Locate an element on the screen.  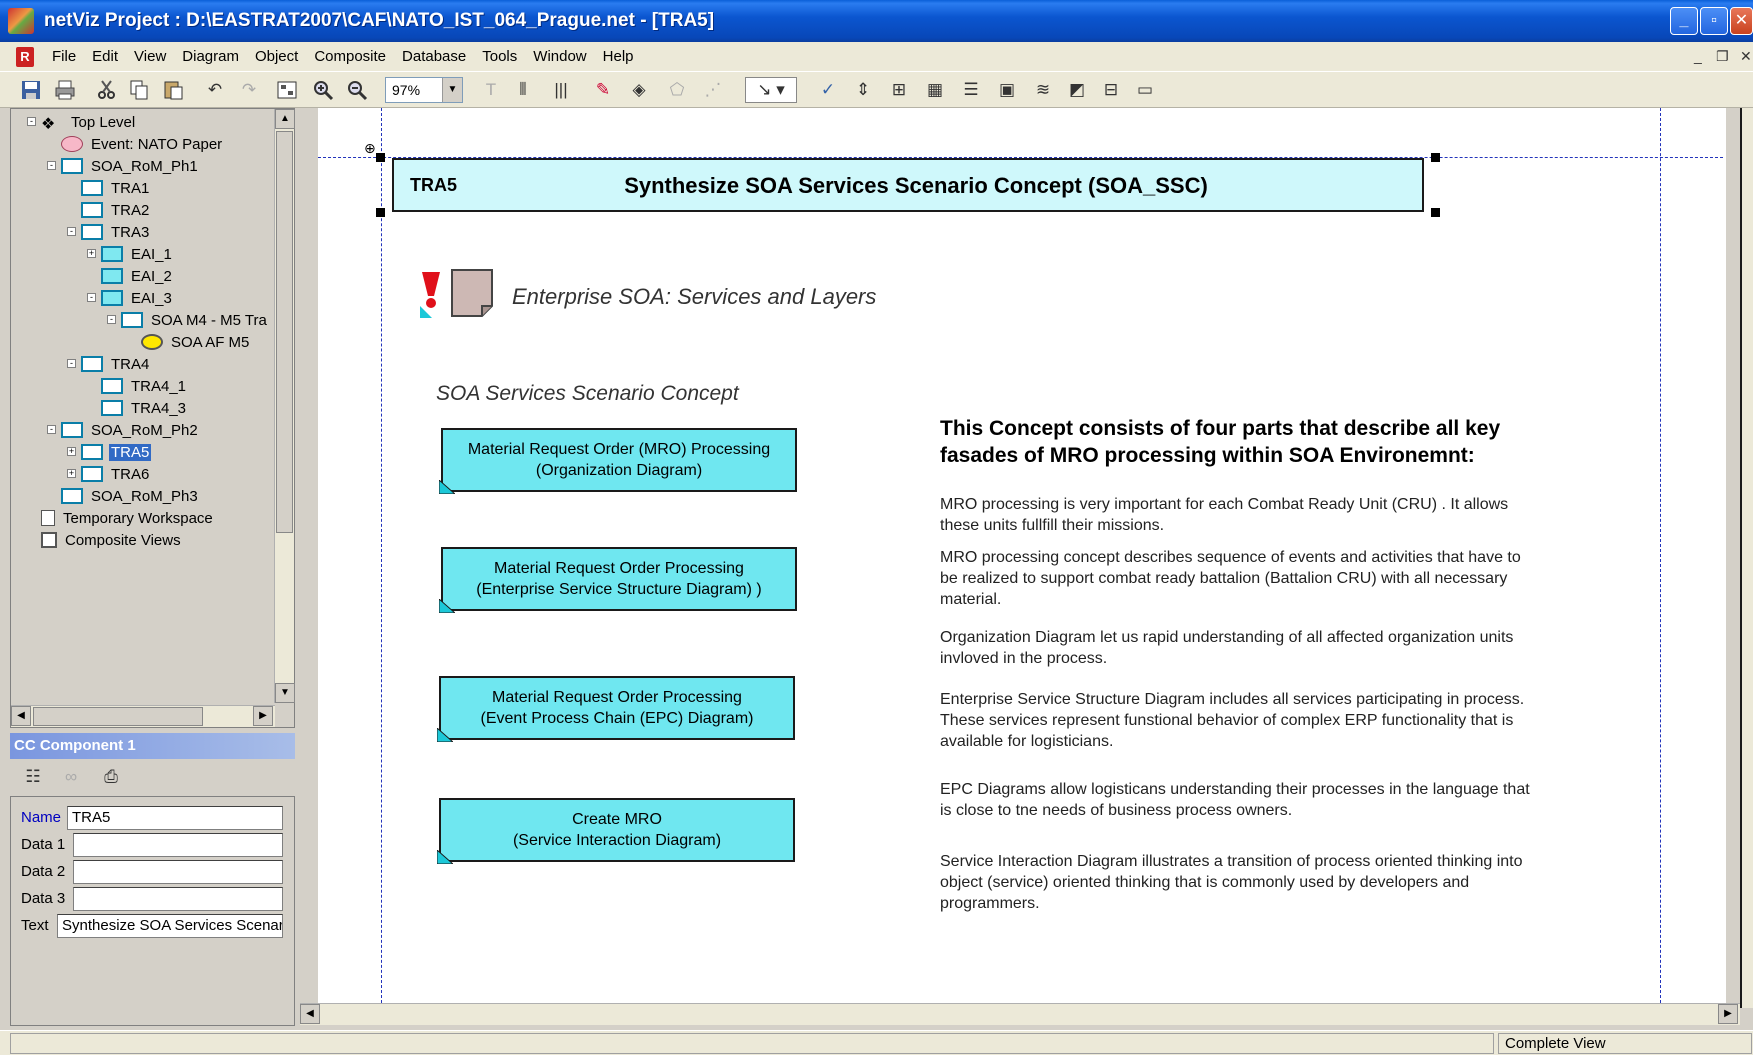
data1-field is located at coordinates (178, 845).